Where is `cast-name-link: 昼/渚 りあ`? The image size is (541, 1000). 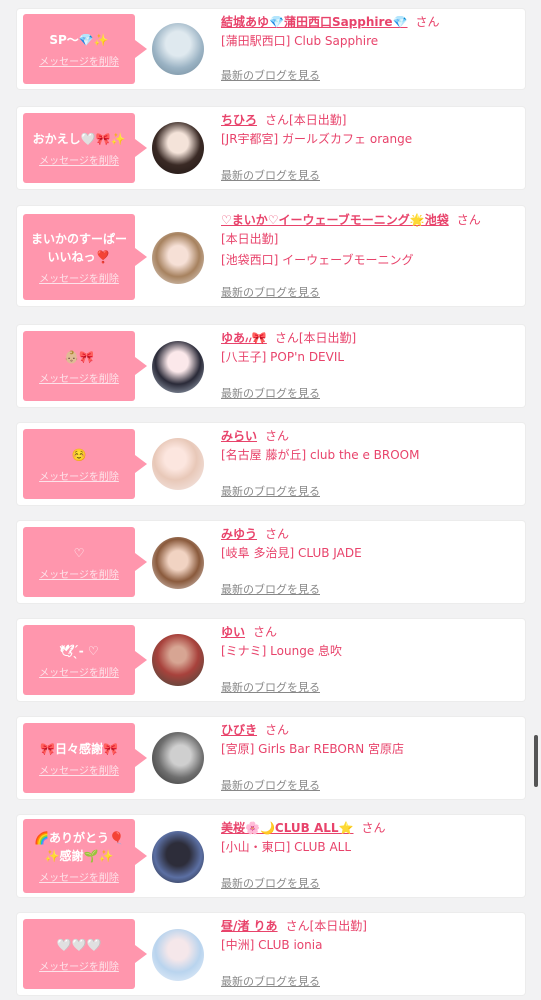
cast-name-link: 昼/渚 りあ is located at coordinates (249, 926).